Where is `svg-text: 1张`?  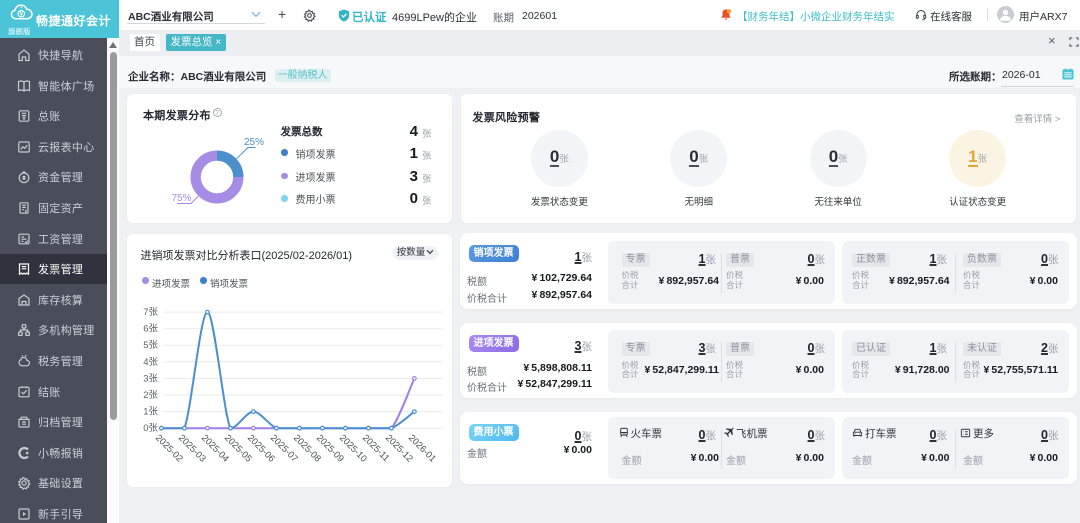
svg-text: 1张 is located at coordinates (150, 412).